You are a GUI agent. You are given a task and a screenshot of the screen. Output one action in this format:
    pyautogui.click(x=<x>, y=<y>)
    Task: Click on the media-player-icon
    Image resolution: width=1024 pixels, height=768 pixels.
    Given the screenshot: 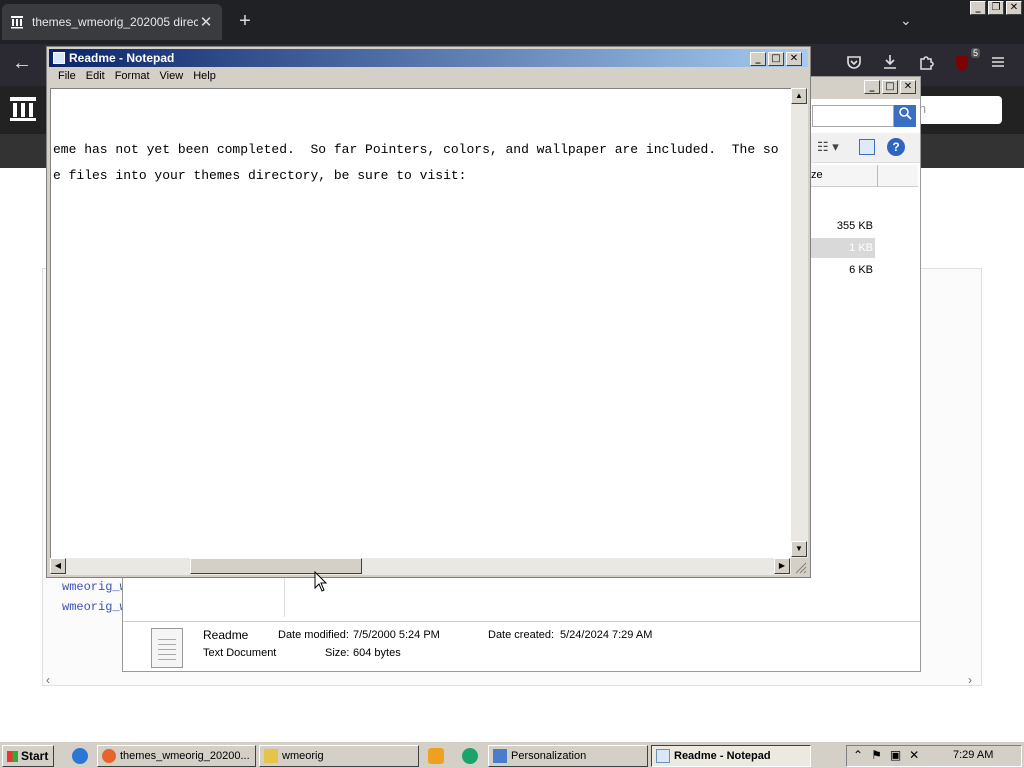 What is the action you would take?
    pyautogui.click(x=436, y=756)
    